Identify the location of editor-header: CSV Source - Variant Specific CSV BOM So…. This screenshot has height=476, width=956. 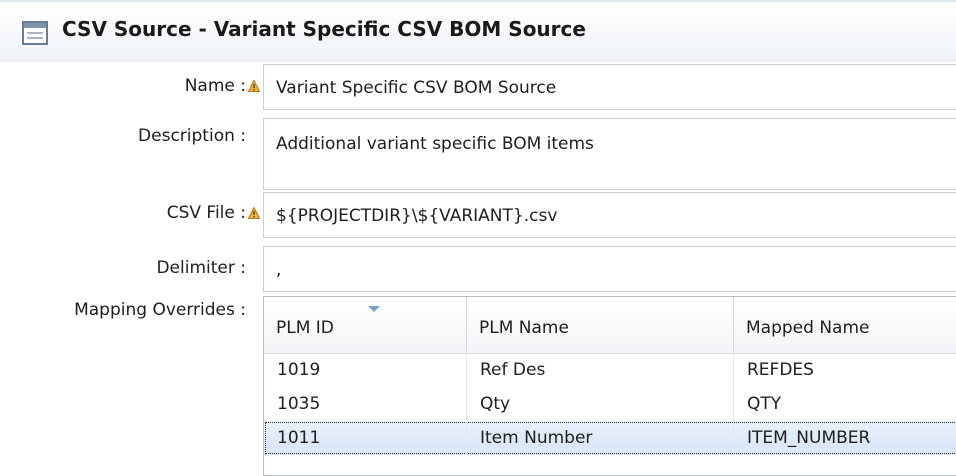
(478, 31).